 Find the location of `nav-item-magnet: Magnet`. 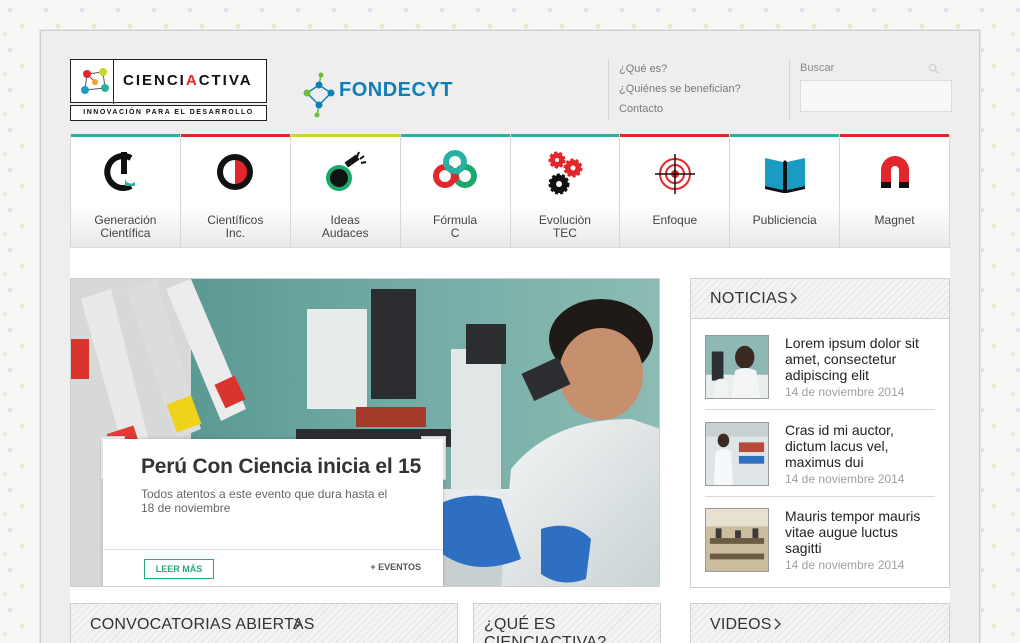

nav-item-magnet: Magnet is located at coordinates (894, 190).